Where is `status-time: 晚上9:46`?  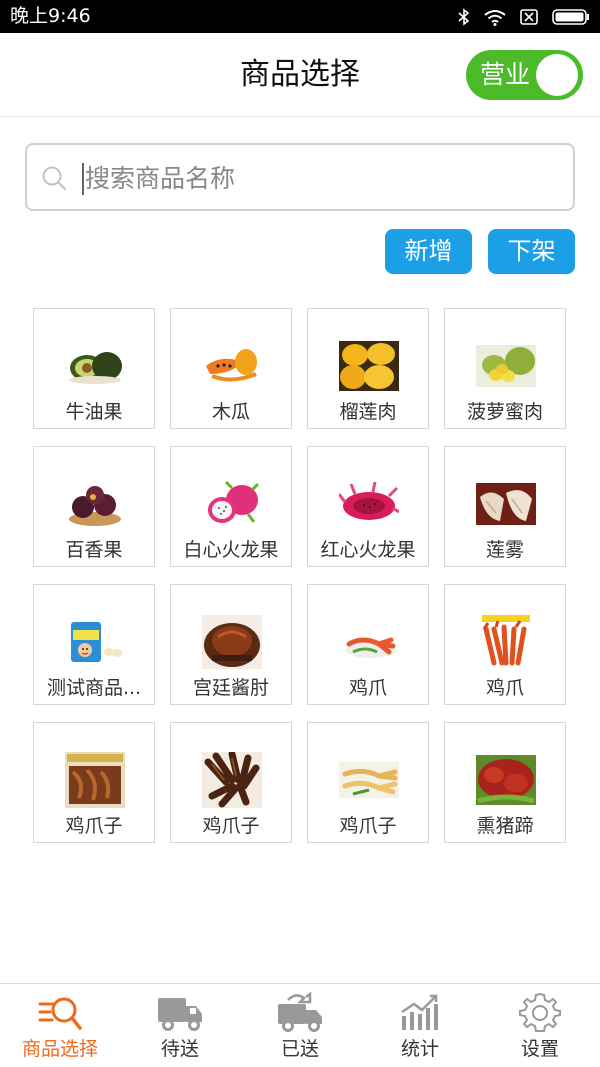
status-time: 晚上9:46 is located at coordinates (50, 16).